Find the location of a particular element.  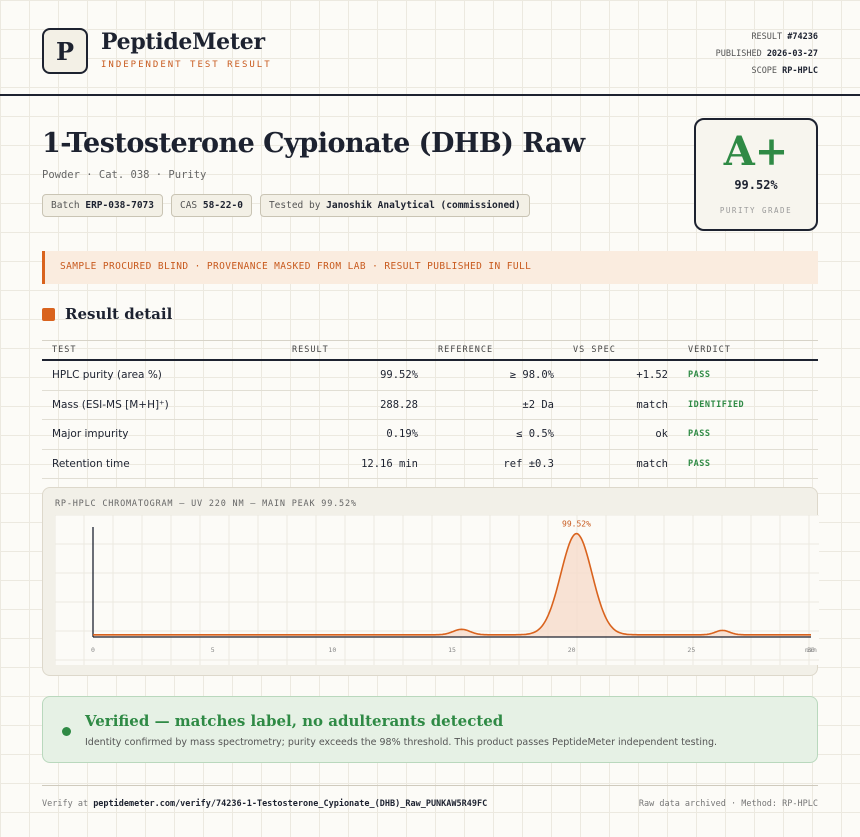

cell-reference: ref ±0.3 is located at coordinates (528, 463).